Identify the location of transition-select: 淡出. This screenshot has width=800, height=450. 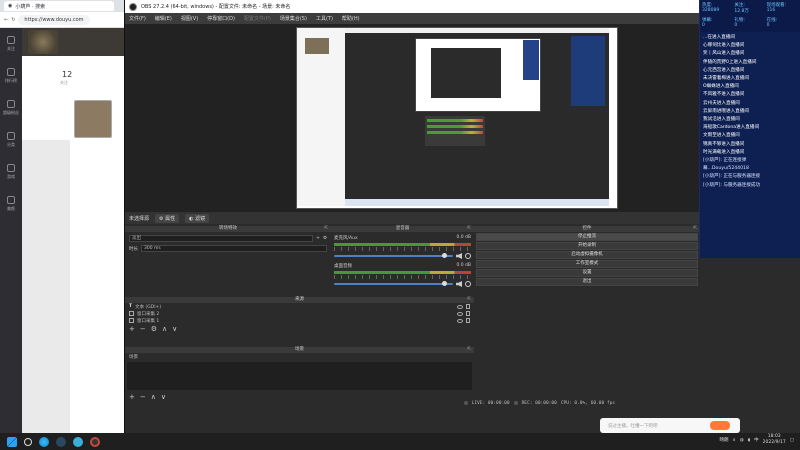
(221, 238).